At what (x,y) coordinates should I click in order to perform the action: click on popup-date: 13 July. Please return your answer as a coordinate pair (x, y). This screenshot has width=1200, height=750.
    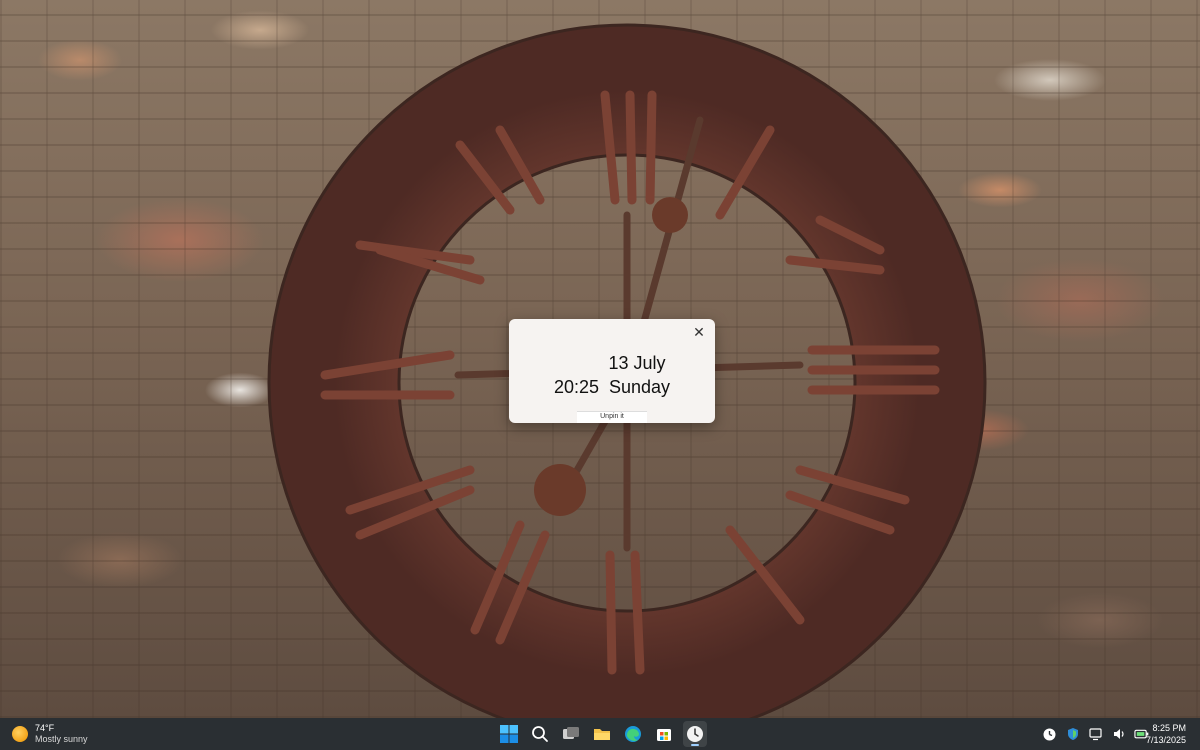
    Looking at the image, I should click on (637, 363).